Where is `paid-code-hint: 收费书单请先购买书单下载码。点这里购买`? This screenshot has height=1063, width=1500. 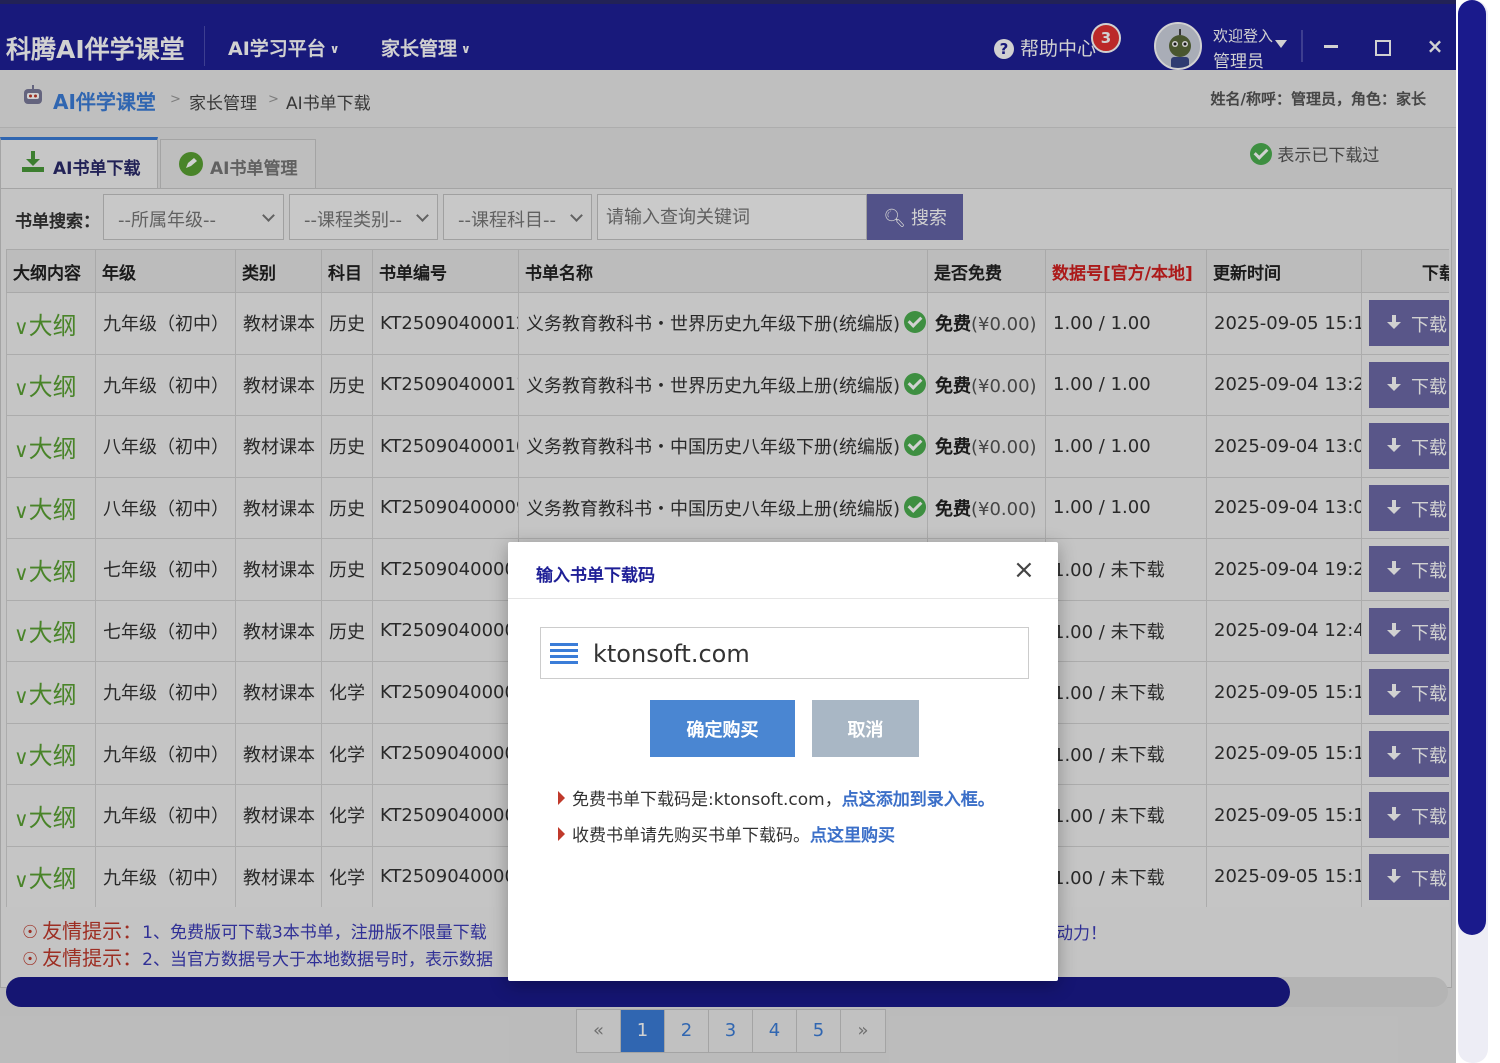 paid-code-hint: 收费书单请先购买书单下载码。点这里购买 is located at coordinates (726, 833).